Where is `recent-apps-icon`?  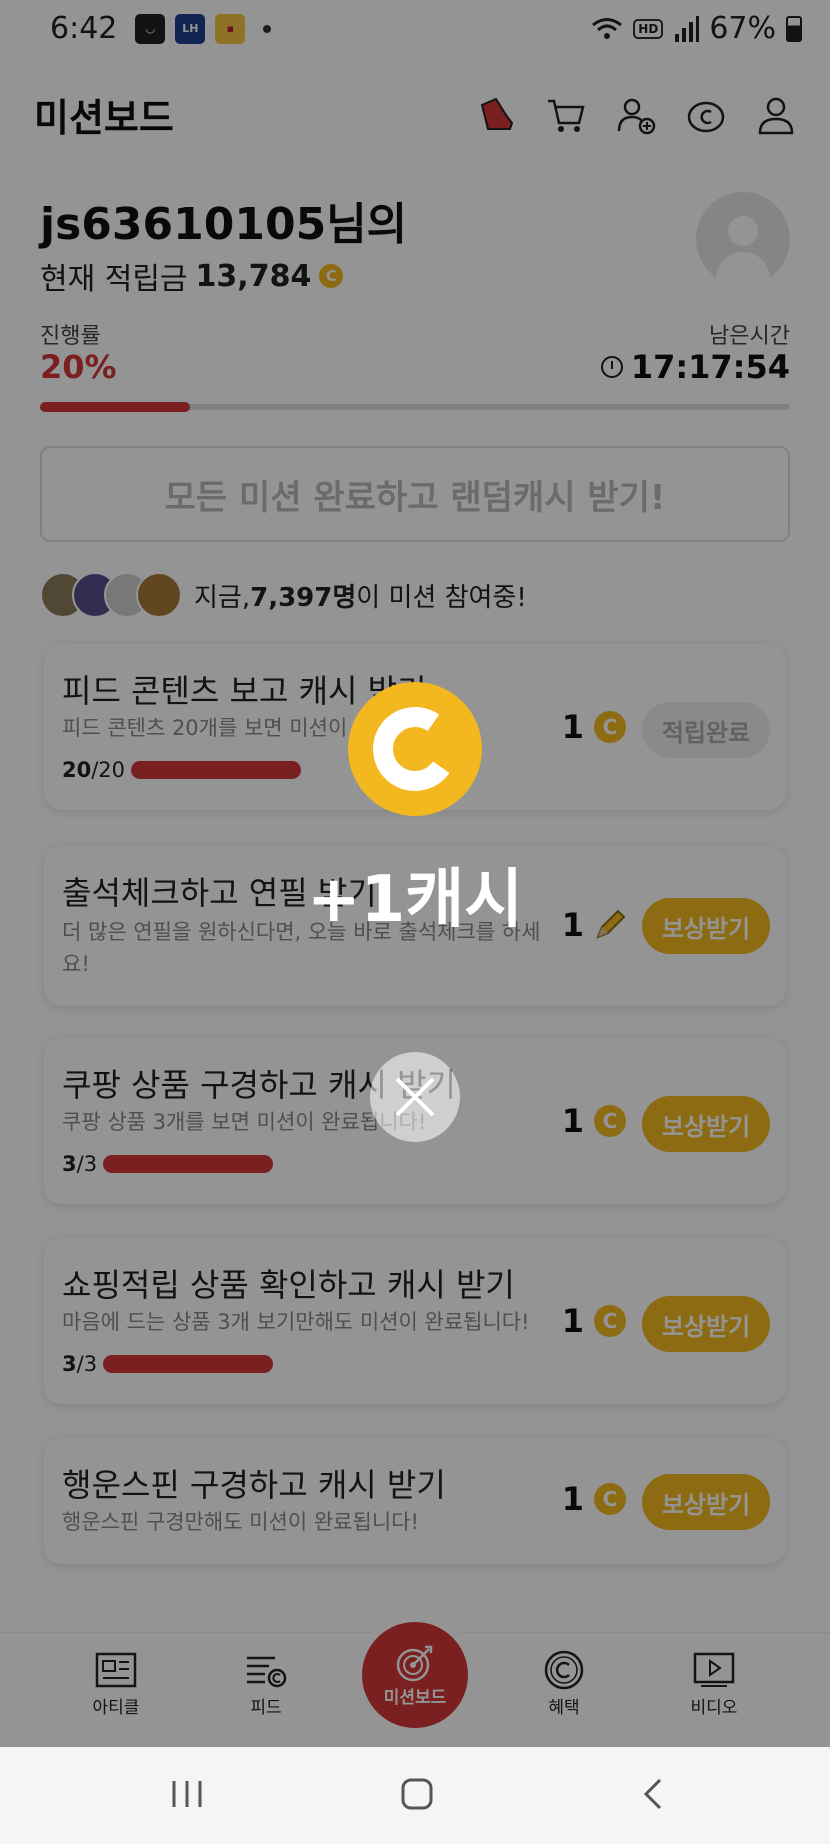
recent-apps-icon is located at coordinates (187, 1794).